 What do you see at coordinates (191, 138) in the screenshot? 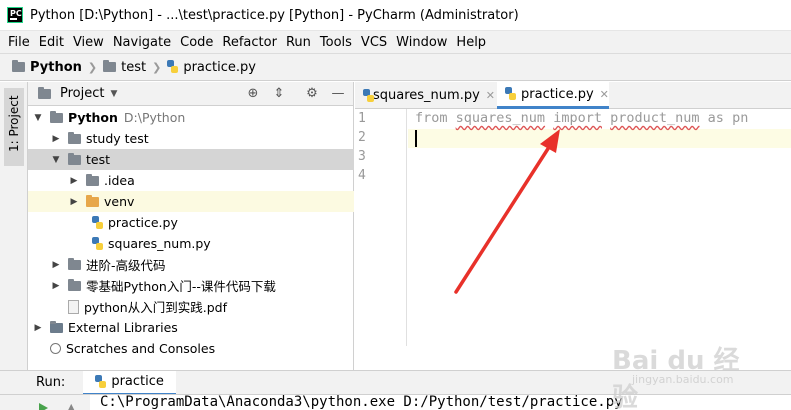
I see `tree-item-study-test: ▶ study test` at bounding box center [191, 138].